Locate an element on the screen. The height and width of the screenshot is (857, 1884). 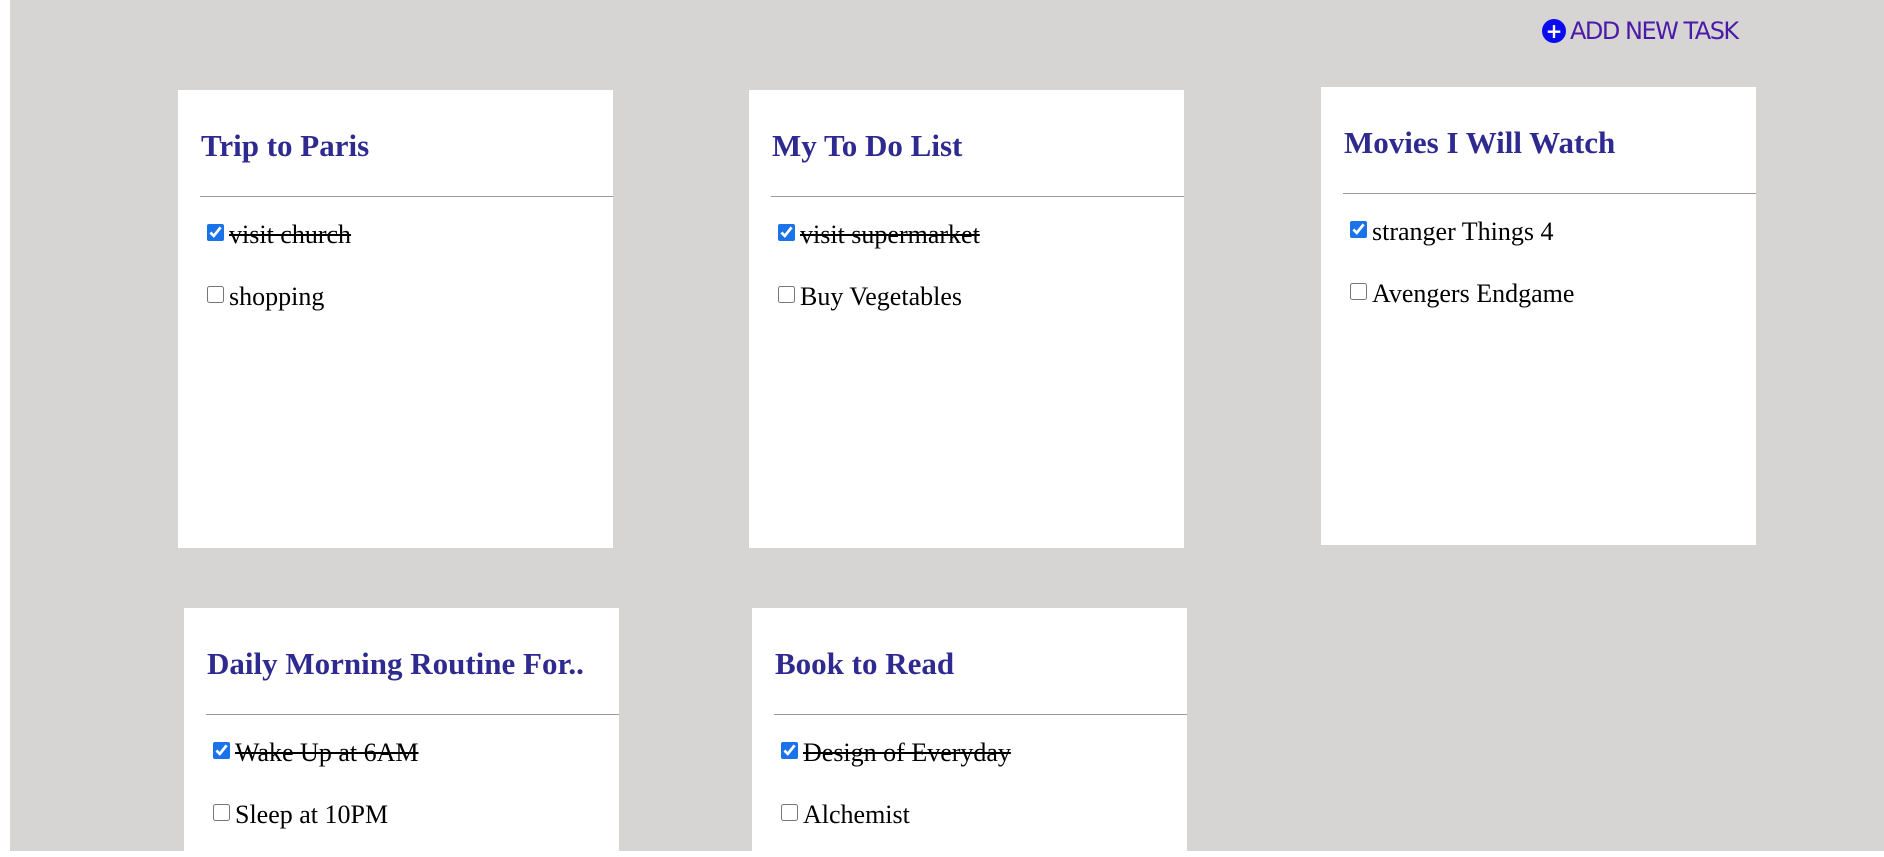
task-item: Sleep at 10PM is located at coordinates (416, 815).